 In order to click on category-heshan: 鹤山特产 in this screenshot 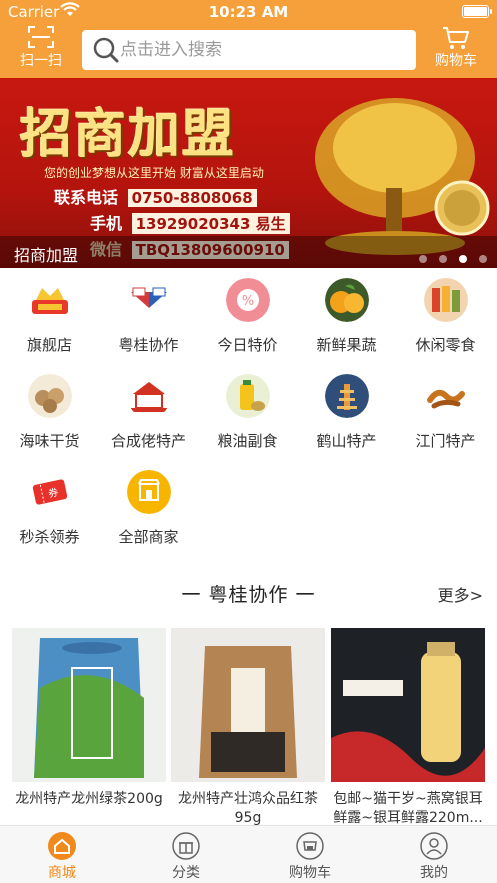, I will do `click(346, 414)`.